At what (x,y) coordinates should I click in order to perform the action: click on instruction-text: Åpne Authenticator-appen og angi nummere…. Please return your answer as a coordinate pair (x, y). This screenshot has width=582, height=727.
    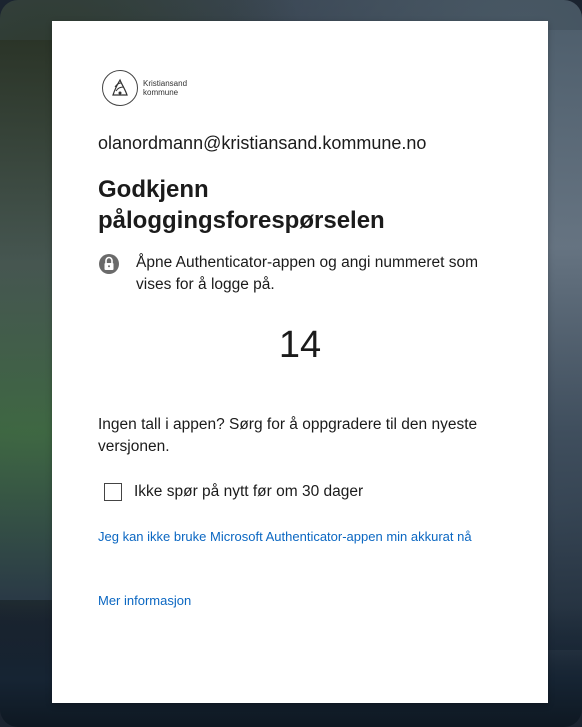
    Looking at the image, I should click on (307, 273).